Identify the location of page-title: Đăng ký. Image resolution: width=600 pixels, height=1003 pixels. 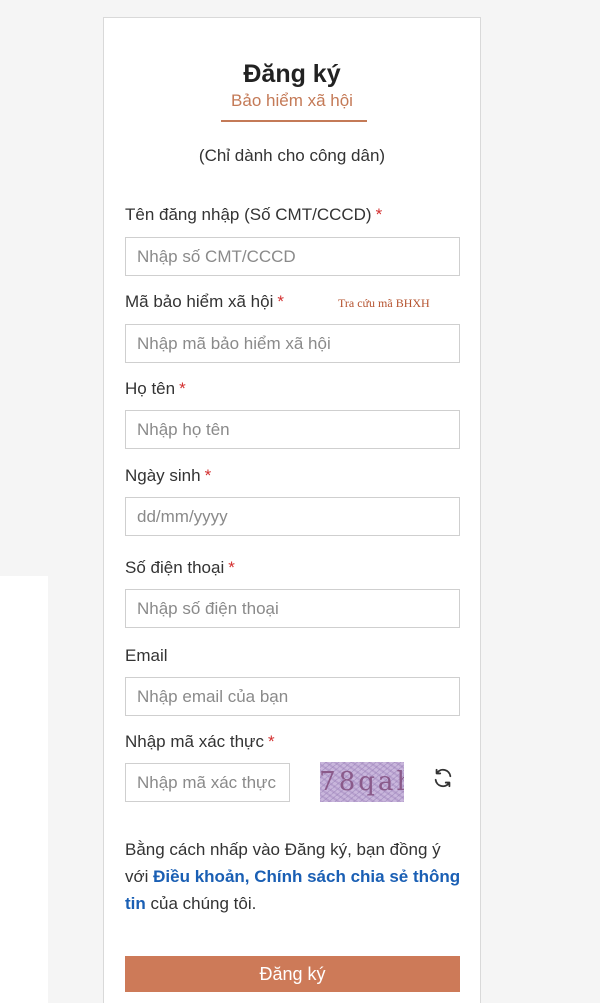
(292, 74).